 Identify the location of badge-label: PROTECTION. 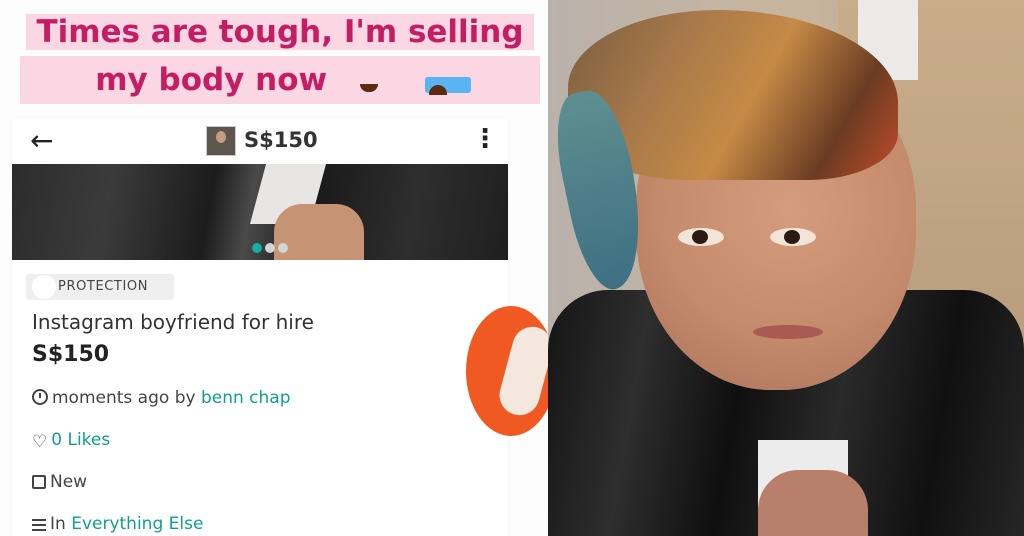
(103, 286).